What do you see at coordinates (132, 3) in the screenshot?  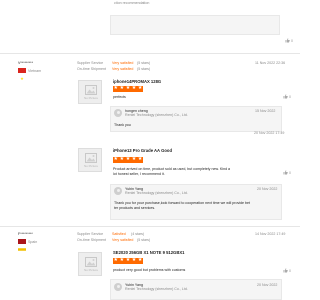 I see `review-comment: ction recommendation` at bounding box center [132, 3].